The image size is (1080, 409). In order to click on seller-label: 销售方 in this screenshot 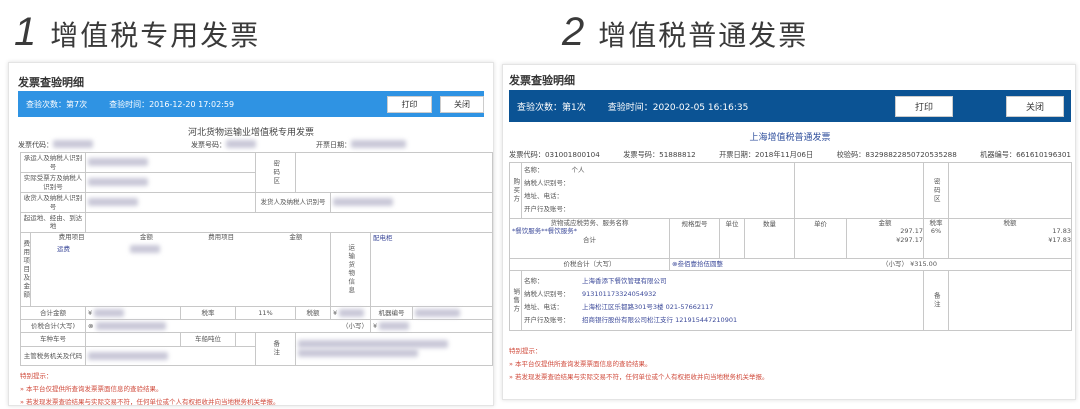, I will do `click(515, 300)`.